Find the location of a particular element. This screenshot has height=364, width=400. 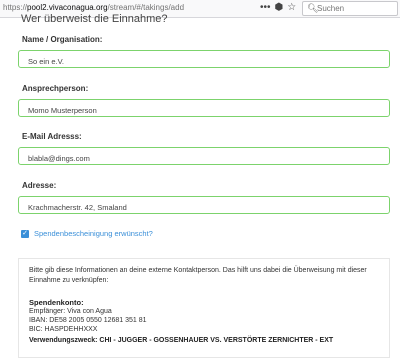

browser-search-box: 🔍︎ is located at coordinates (350, 8).